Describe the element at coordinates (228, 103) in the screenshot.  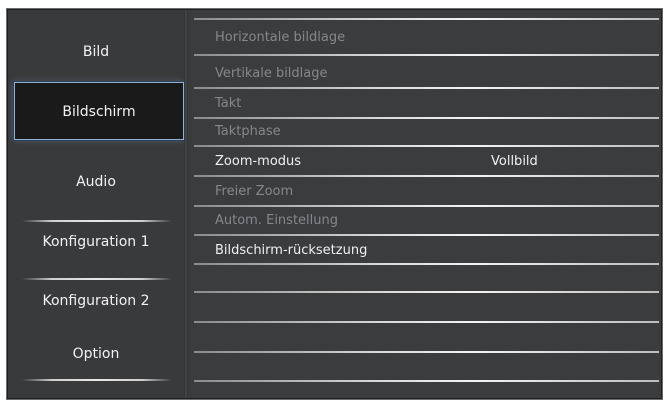
I see `row-label: Takt` at that location.